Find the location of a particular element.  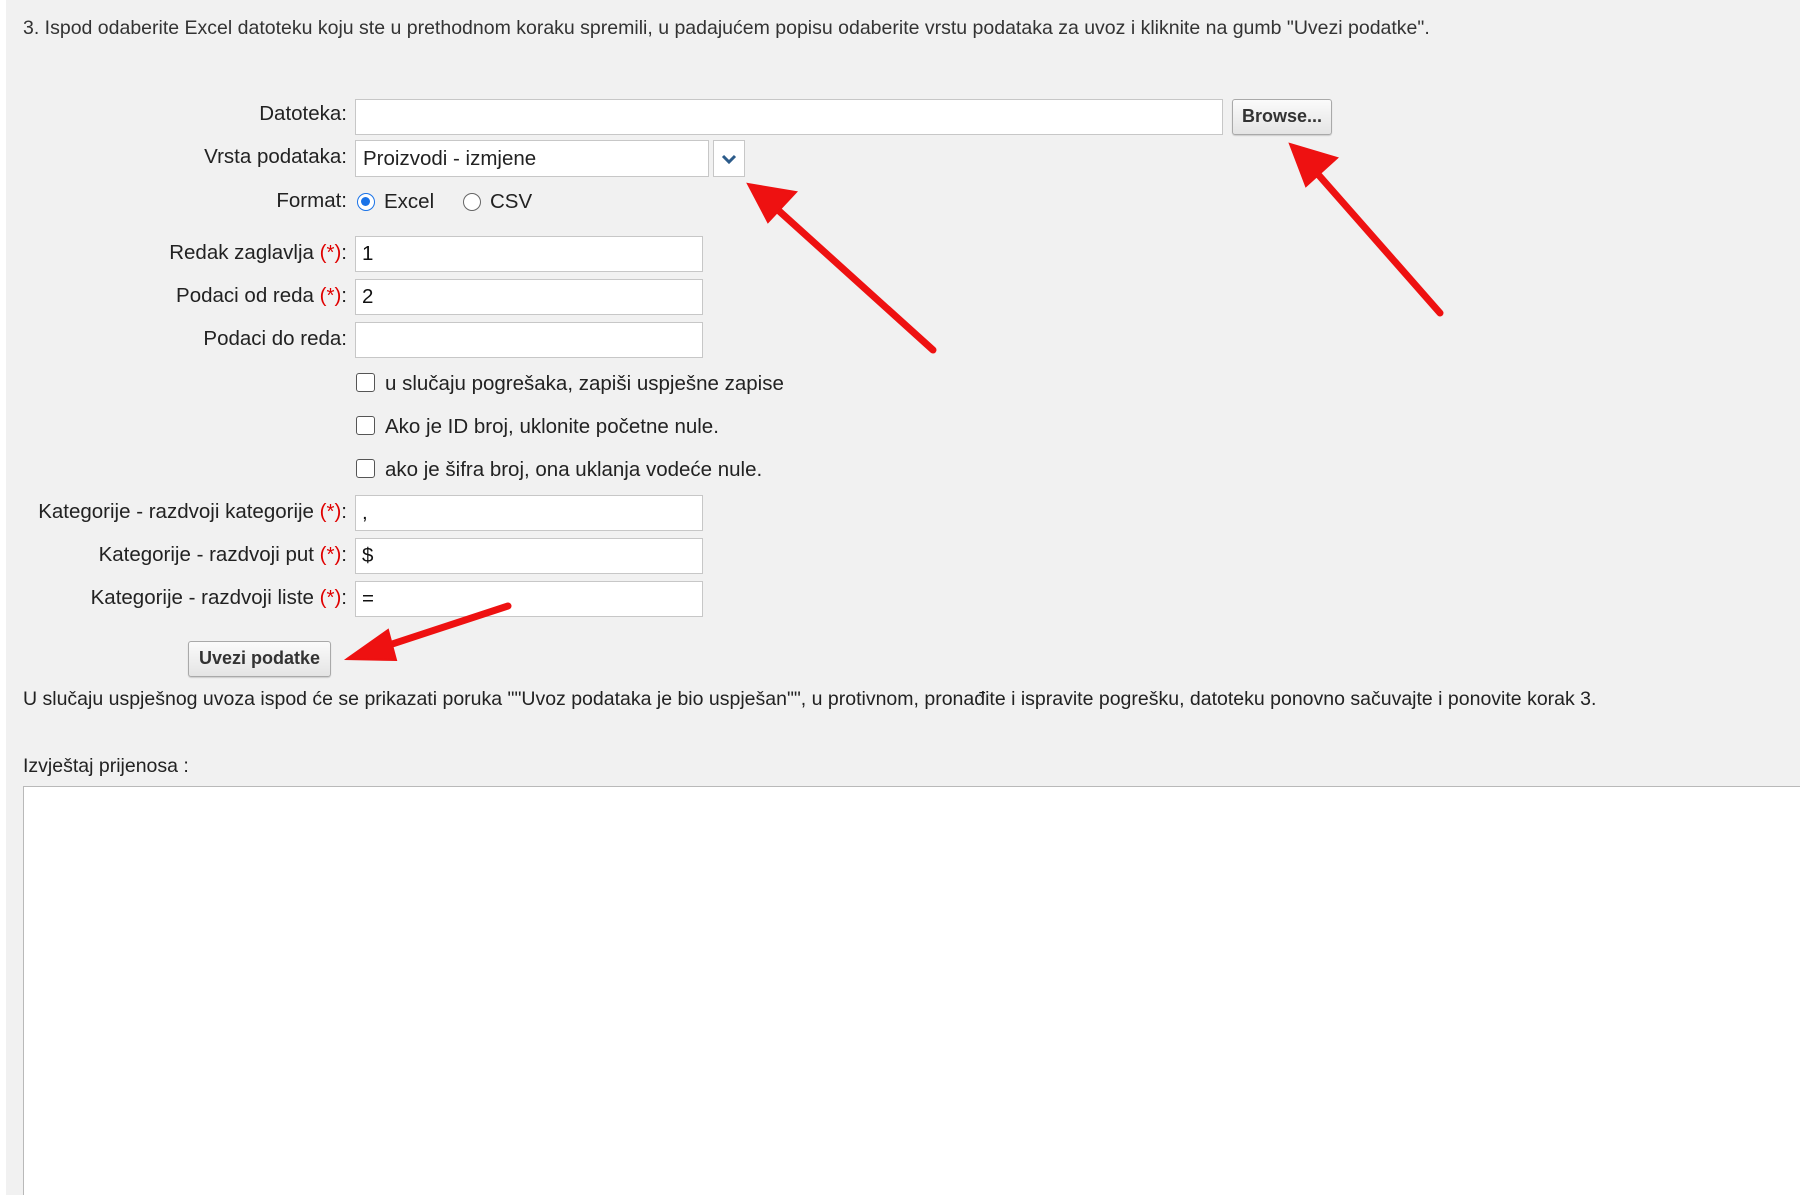

cat-path-label: Kategorije - razdvoji put (*): is located at coordinates (222, 554).